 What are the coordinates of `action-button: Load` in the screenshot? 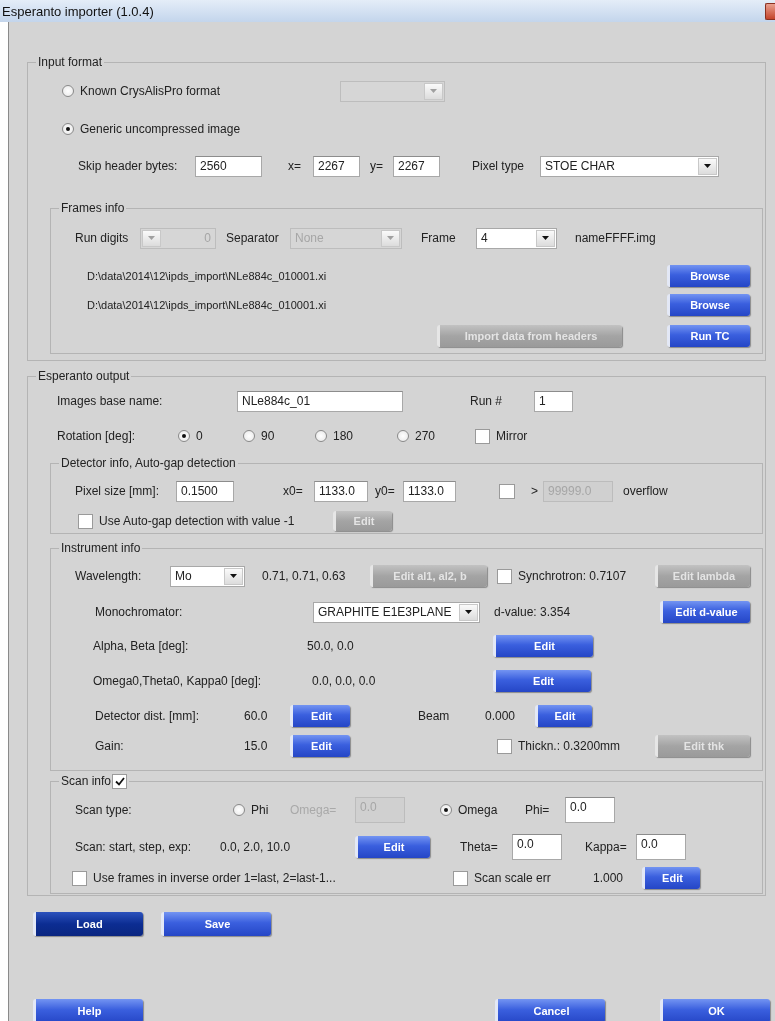 It's located at (88, 924).